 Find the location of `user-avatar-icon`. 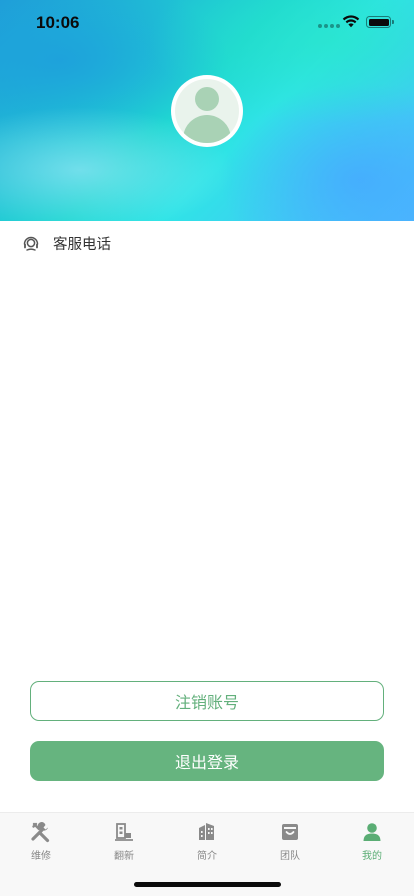

user-avatar-icon is located at coordinates (207, 111).